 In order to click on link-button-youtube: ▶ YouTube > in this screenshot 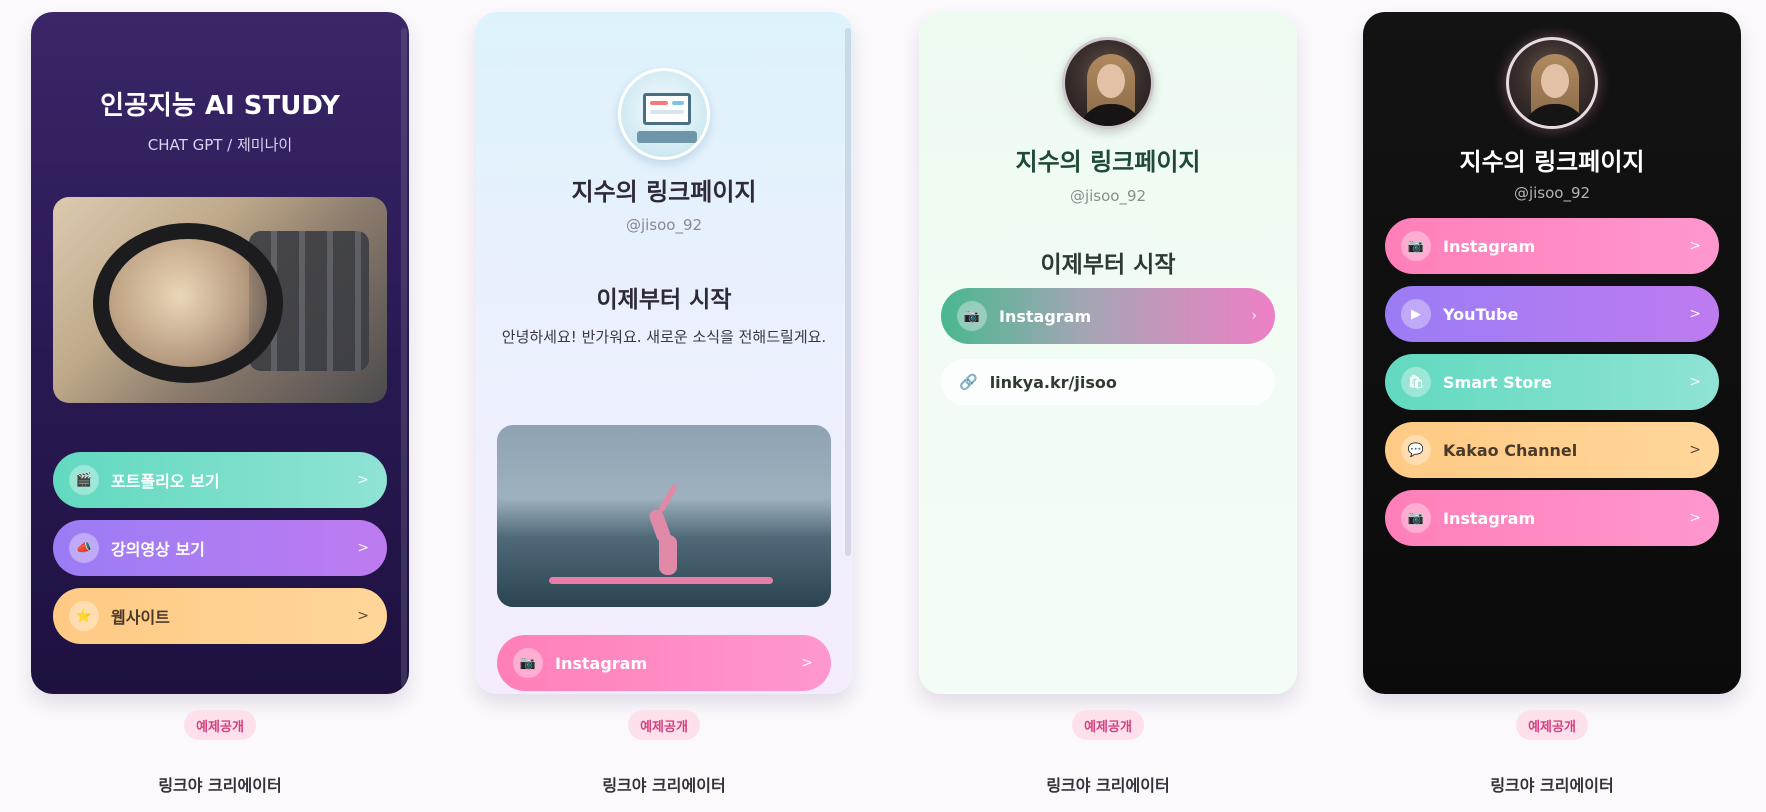, I will do `click(1552, 314)`.